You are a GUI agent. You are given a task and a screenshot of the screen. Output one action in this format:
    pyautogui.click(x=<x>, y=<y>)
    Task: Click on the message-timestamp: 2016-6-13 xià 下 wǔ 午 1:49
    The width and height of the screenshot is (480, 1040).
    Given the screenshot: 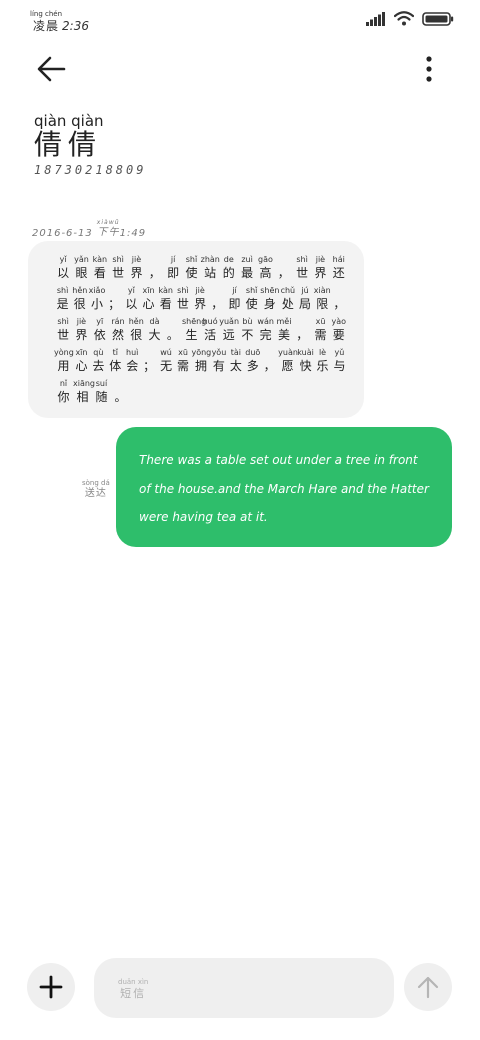 What is the action you would take?
    pyautogui.click(x=89, y=229)
    